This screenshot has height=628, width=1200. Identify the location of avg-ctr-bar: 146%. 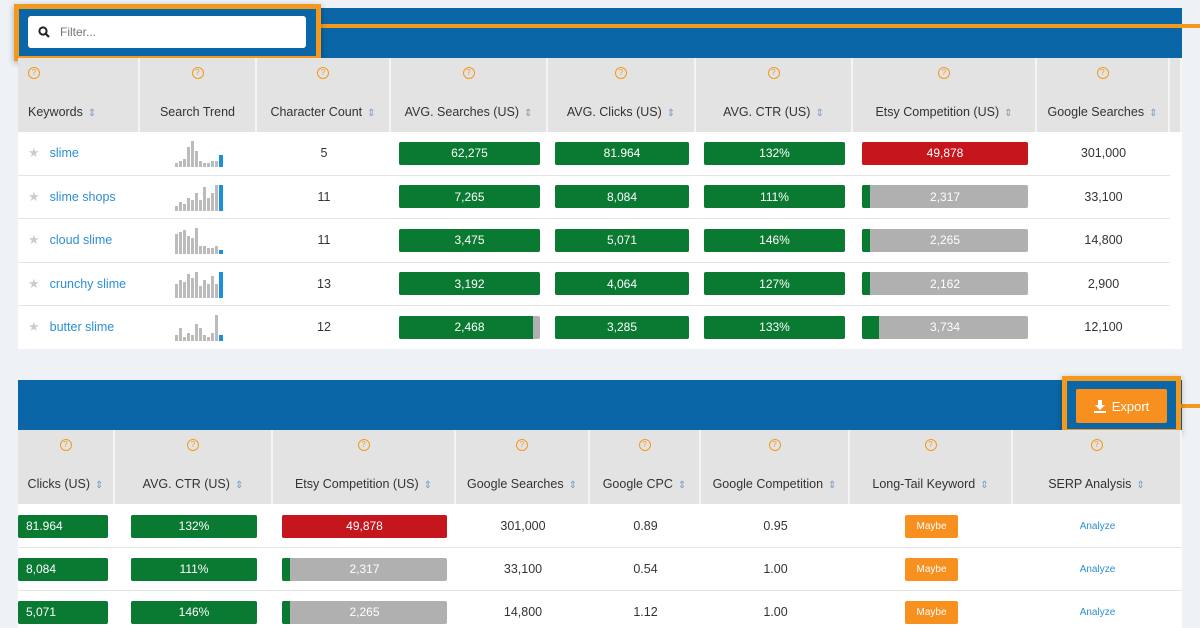
(774, 240).